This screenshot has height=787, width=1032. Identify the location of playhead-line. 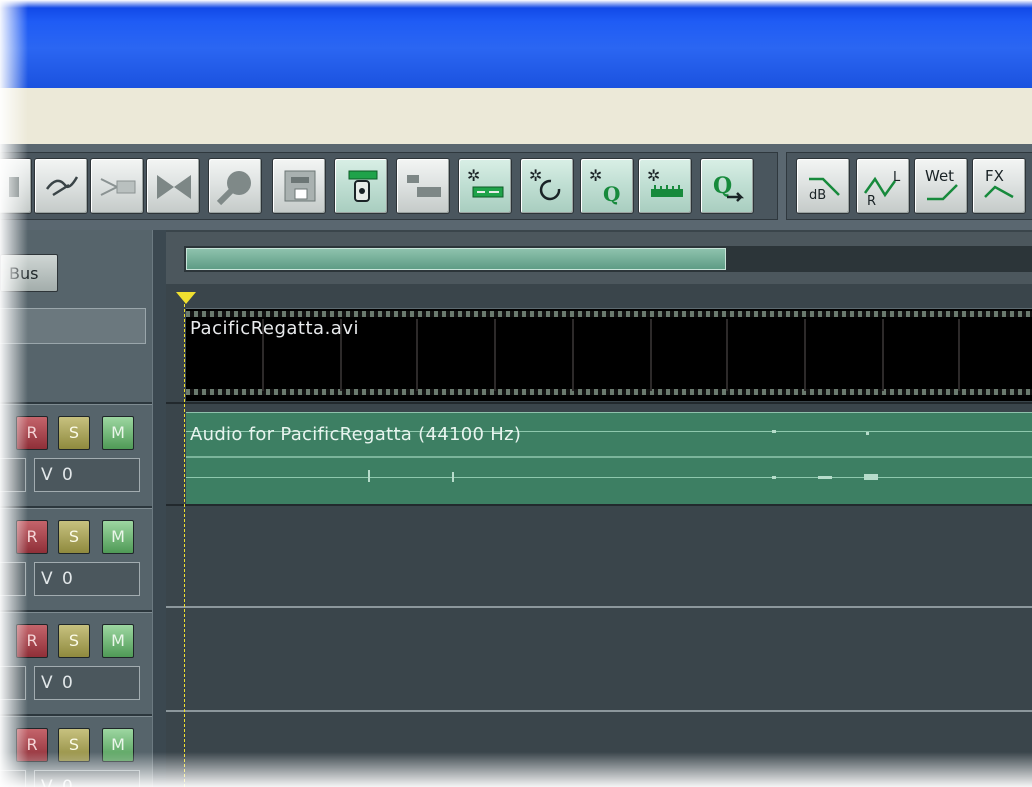
(184, 545).